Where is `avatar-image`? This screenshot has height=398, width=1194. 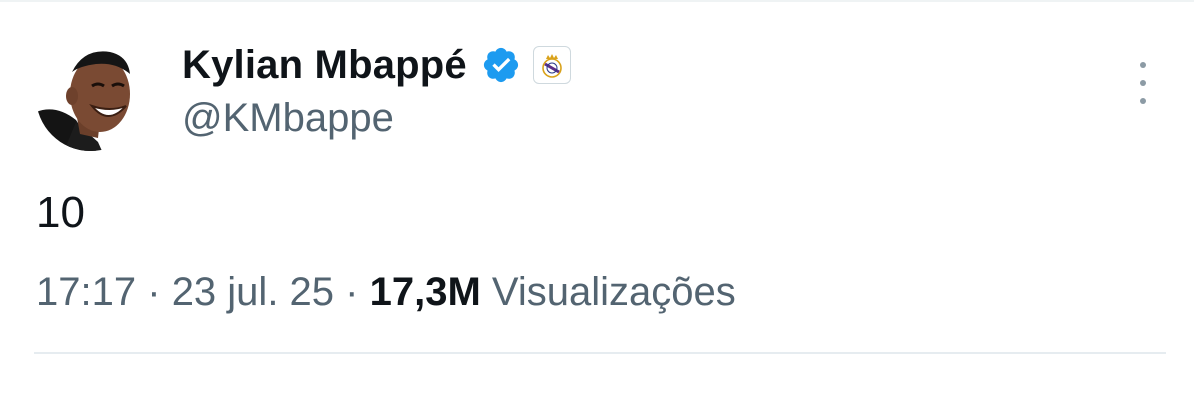 avatar-image is located at coordinates (90, 96).